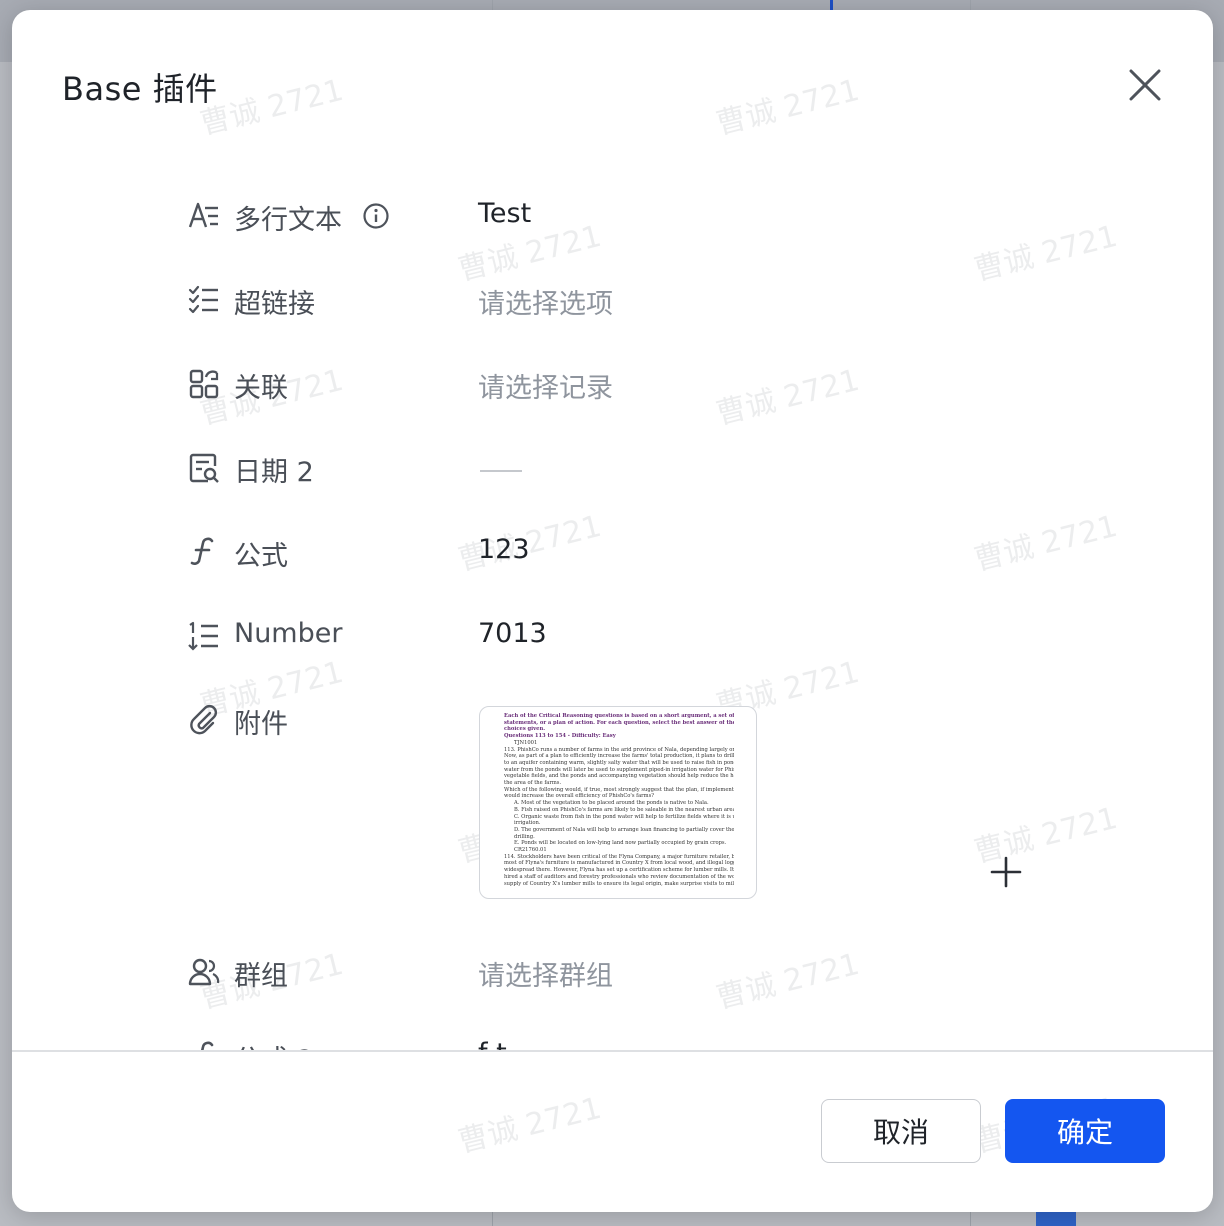 Image resolution: width=1224 pixels, height=1226 pixels. What do you see at coordinates (203, 215) in the screenshot?
I see `multiline-text-icon` at bounding box center [203, 215].